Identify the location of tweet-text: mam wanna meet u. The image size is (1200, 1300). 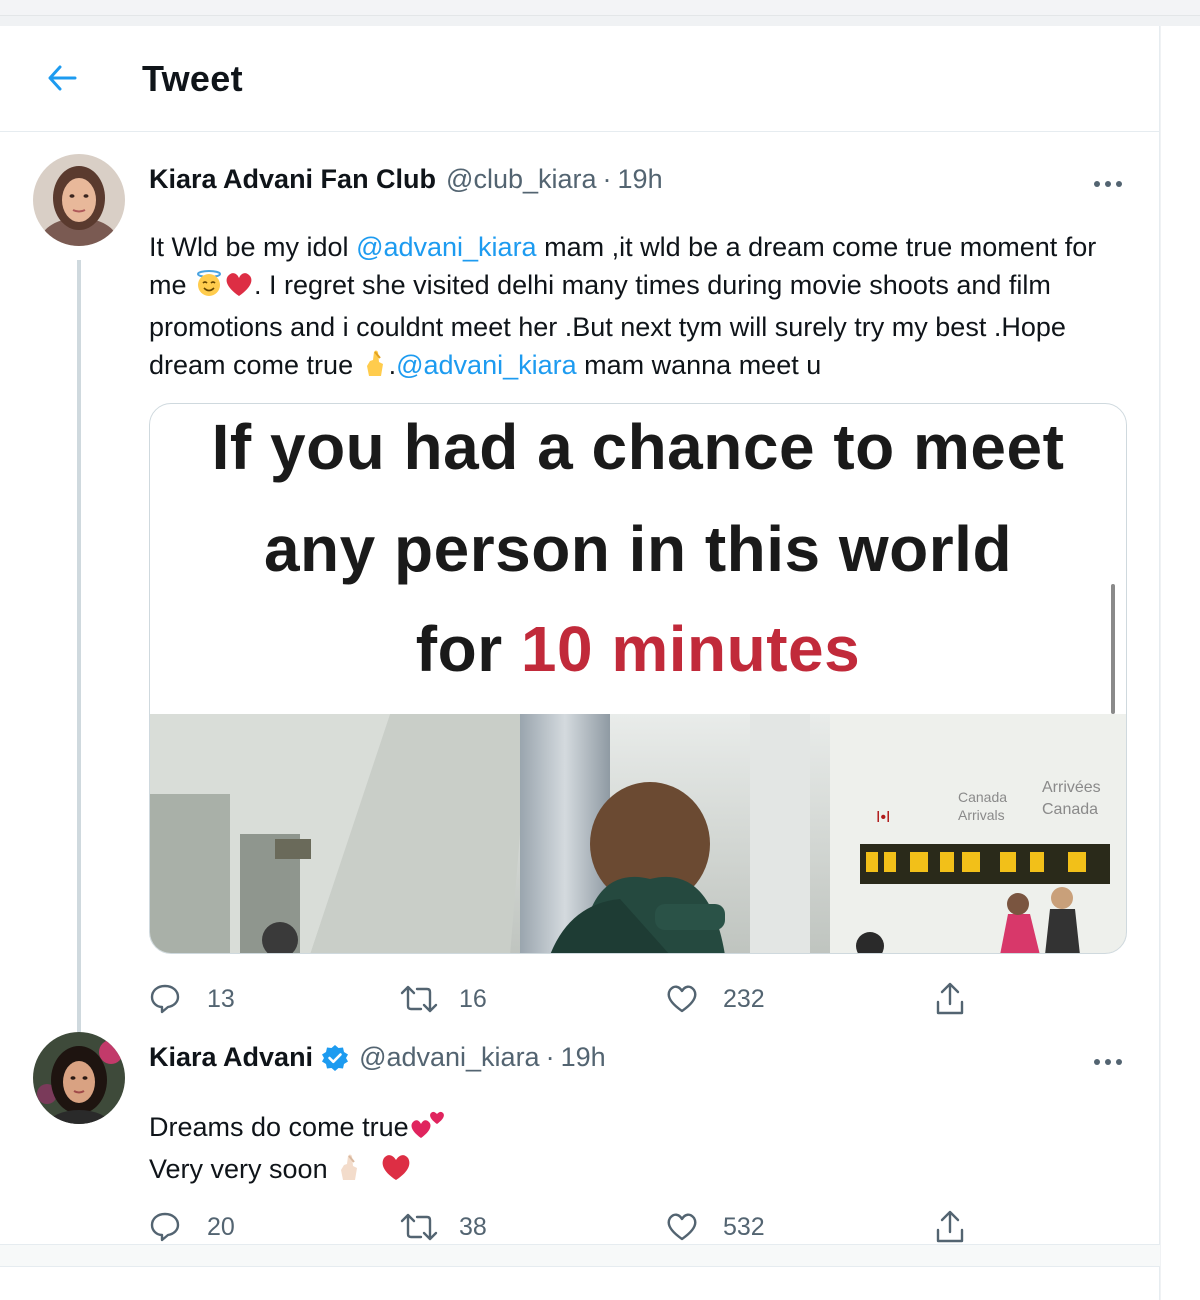
(699, 365).